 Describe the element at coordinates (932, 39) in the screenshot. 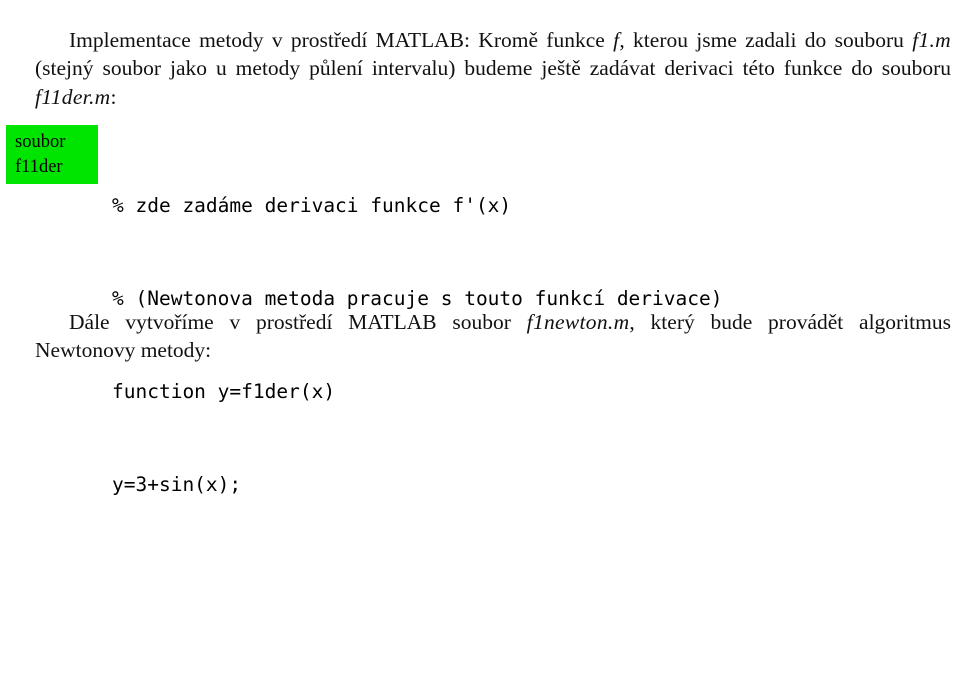

I see `math-filename-f1m: f1.m` at that location.